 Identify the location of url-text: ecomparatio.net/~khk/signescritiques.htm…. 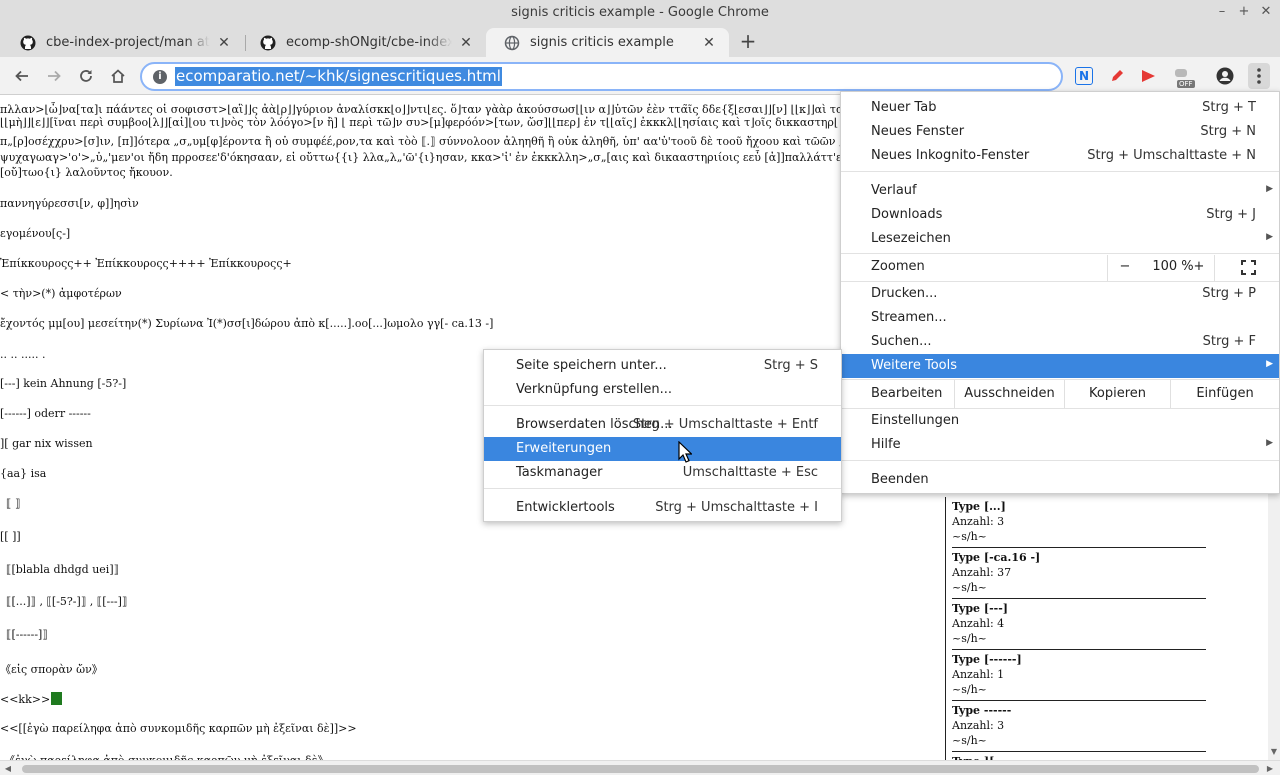
(338, 76).